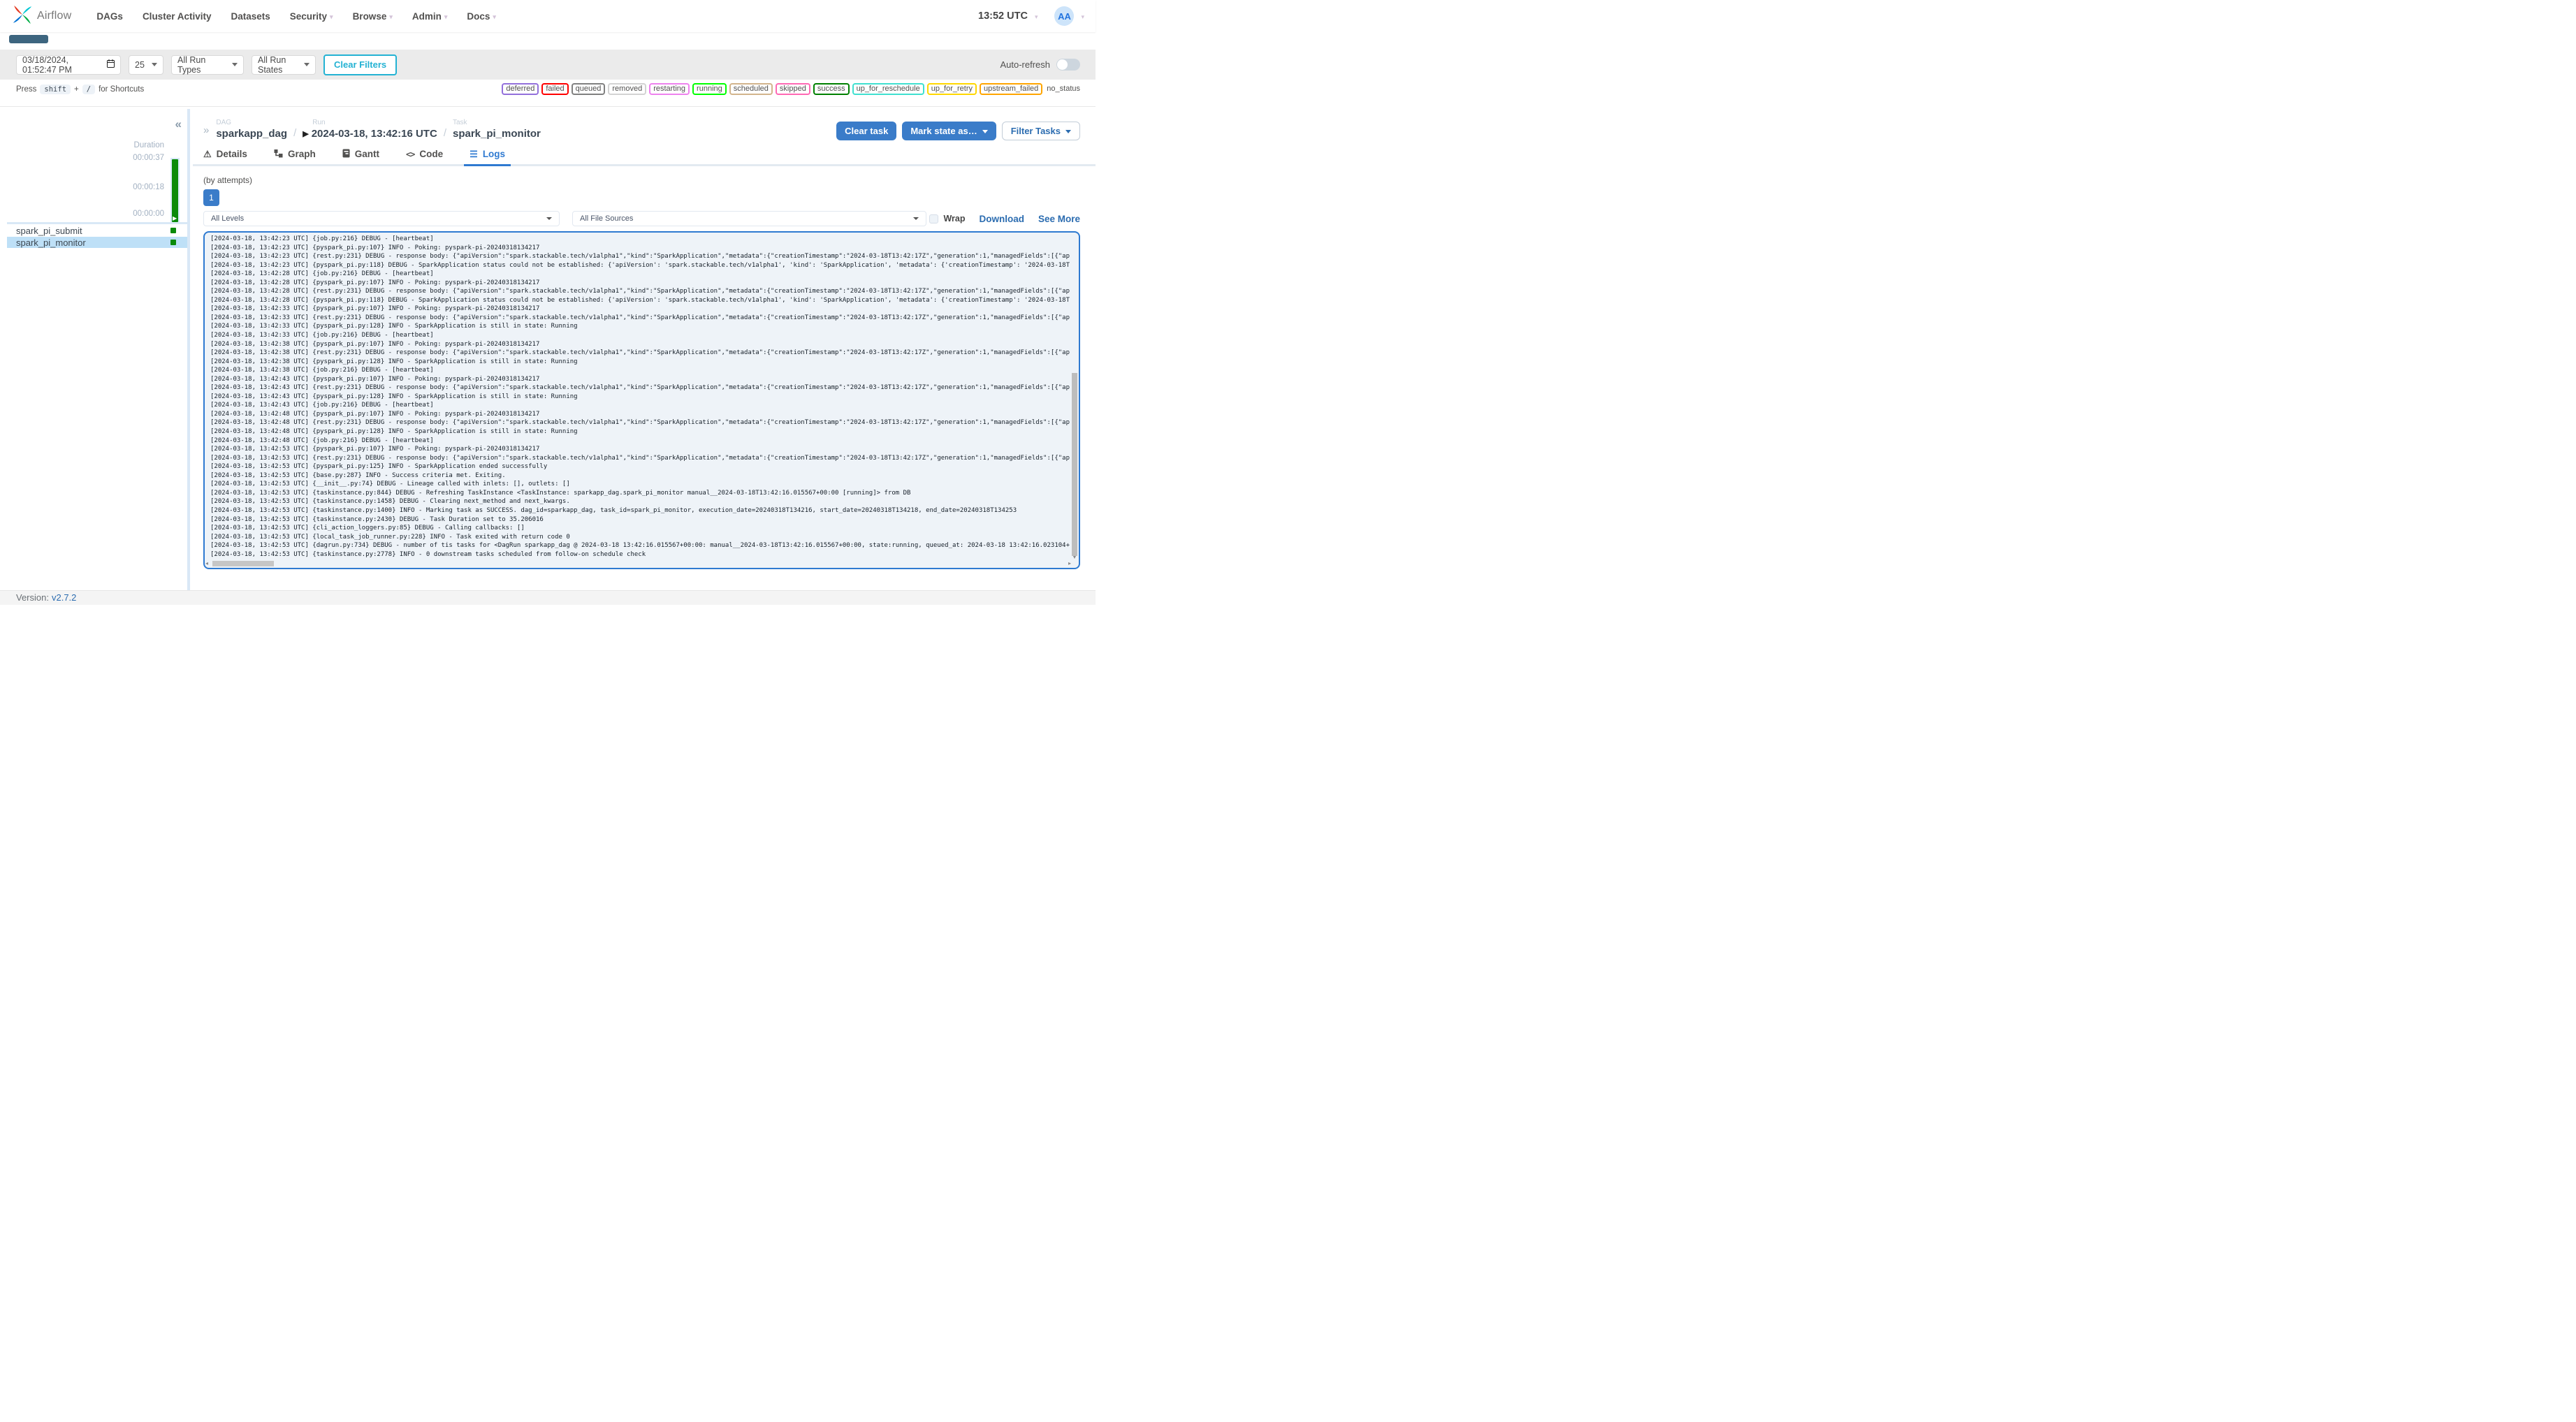 This screenshot has height=1422, width=2576. What do you see at coordinates (177, 16) in the screenshot?
I see `nav-item-cluster-activity: Cluster Activity` at bounding box center [177, 16].